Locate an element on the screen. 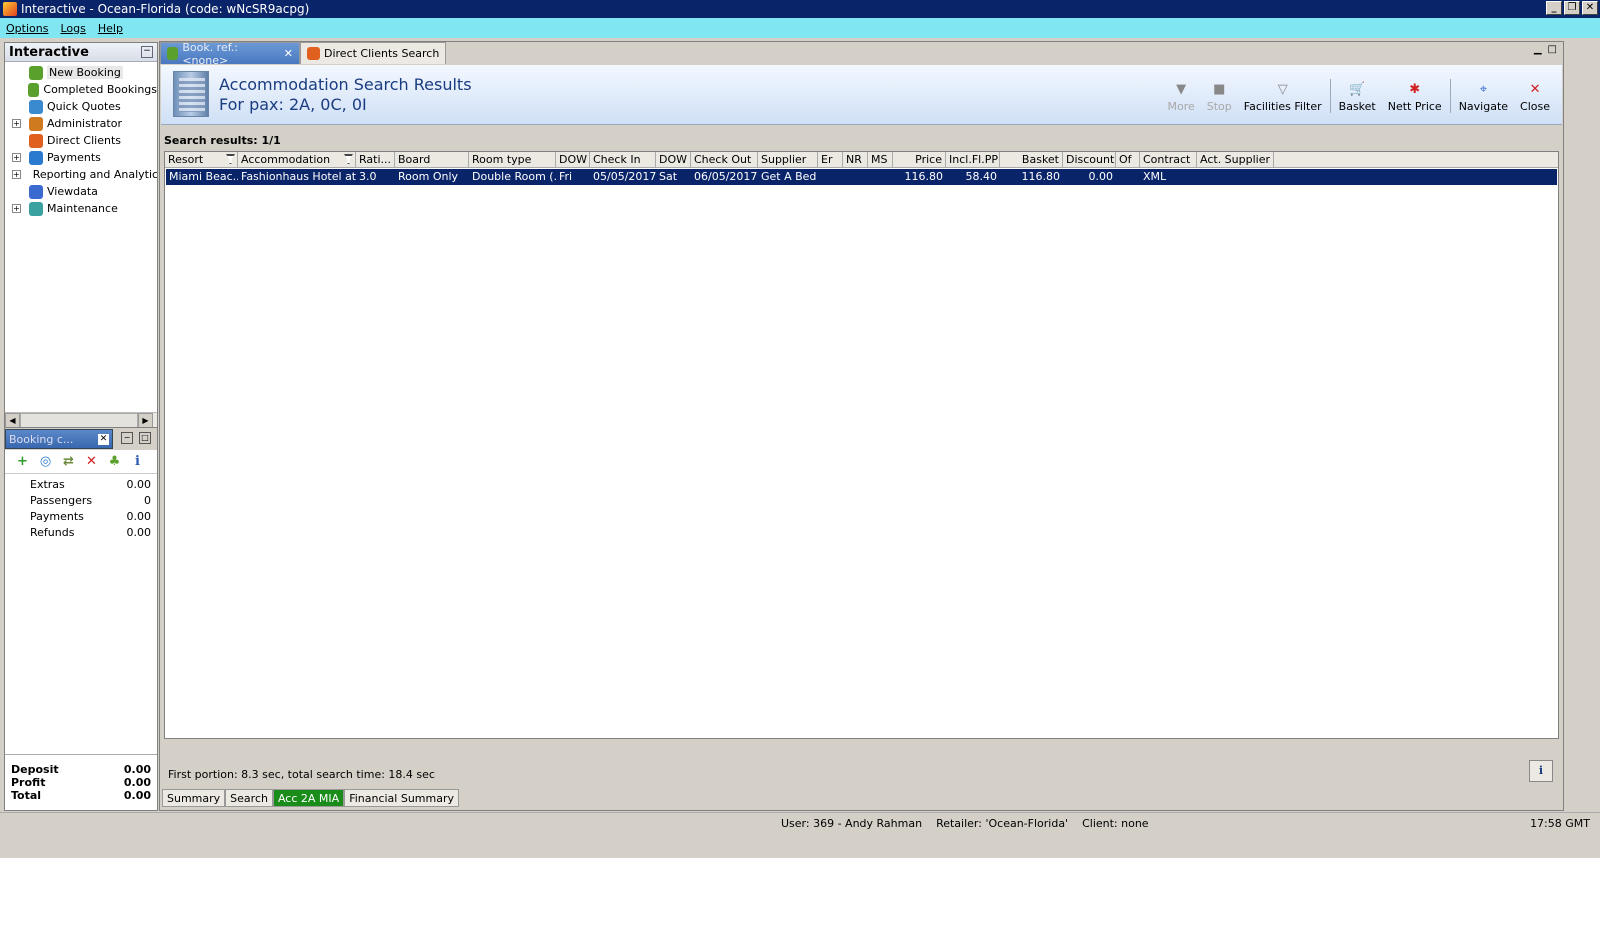 Image resolution: width=1600 pixels, height=926 pixels. minimize-button: _ is located at coordinates (1554, 8).